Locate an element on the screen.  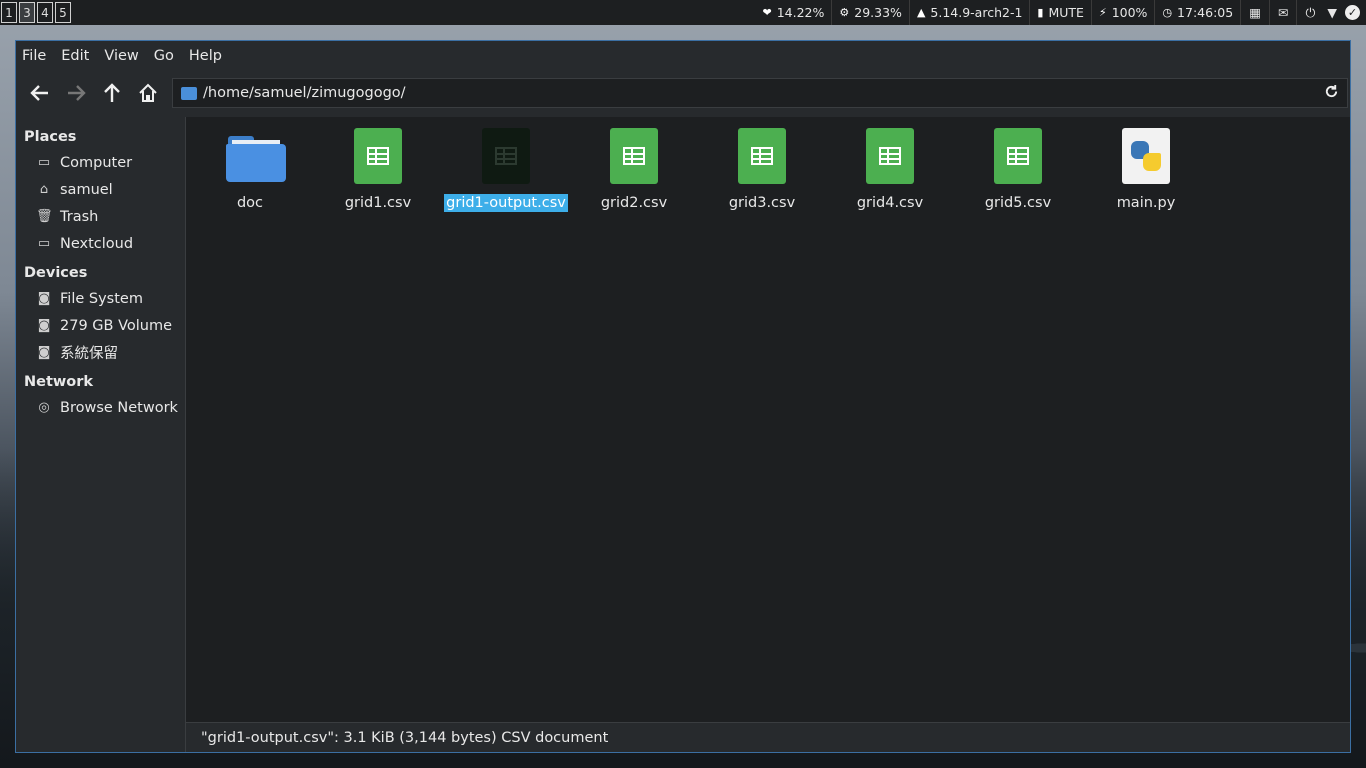
file-item-main-py: main.py is located at coordinates (1146, 170).